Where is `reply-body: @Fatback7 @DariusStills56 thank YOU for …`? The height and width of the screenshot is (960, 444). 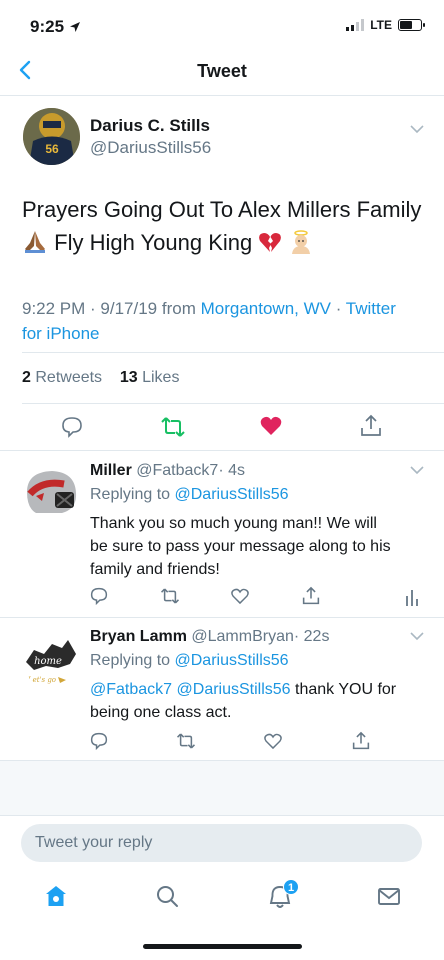
reply-body: @Fatback7 @DariusStills56 thank YOU for … is located at coordinates (260, 701).